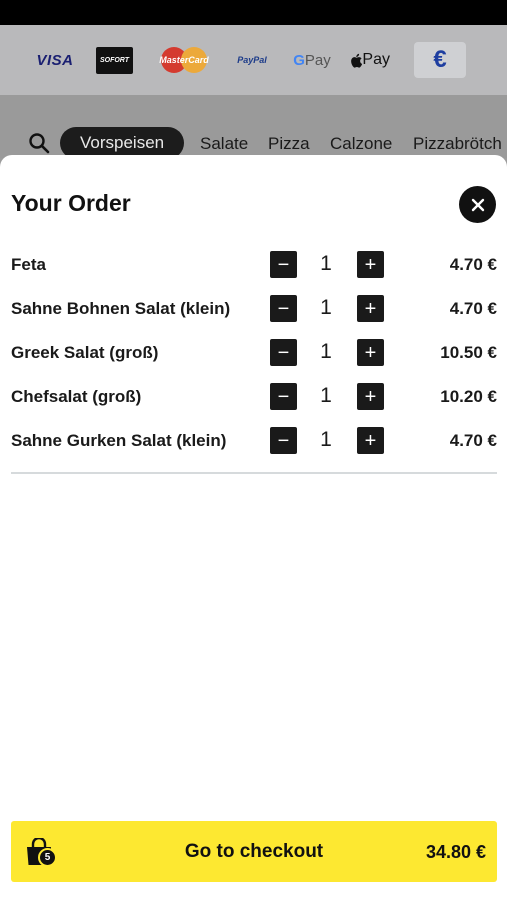 Image resolution: width=507 pixels, height=900 pixels. What do you see at coordinates (254, 473) in the screenshot?
I see `order-divider` at bounding box center [254, 473].